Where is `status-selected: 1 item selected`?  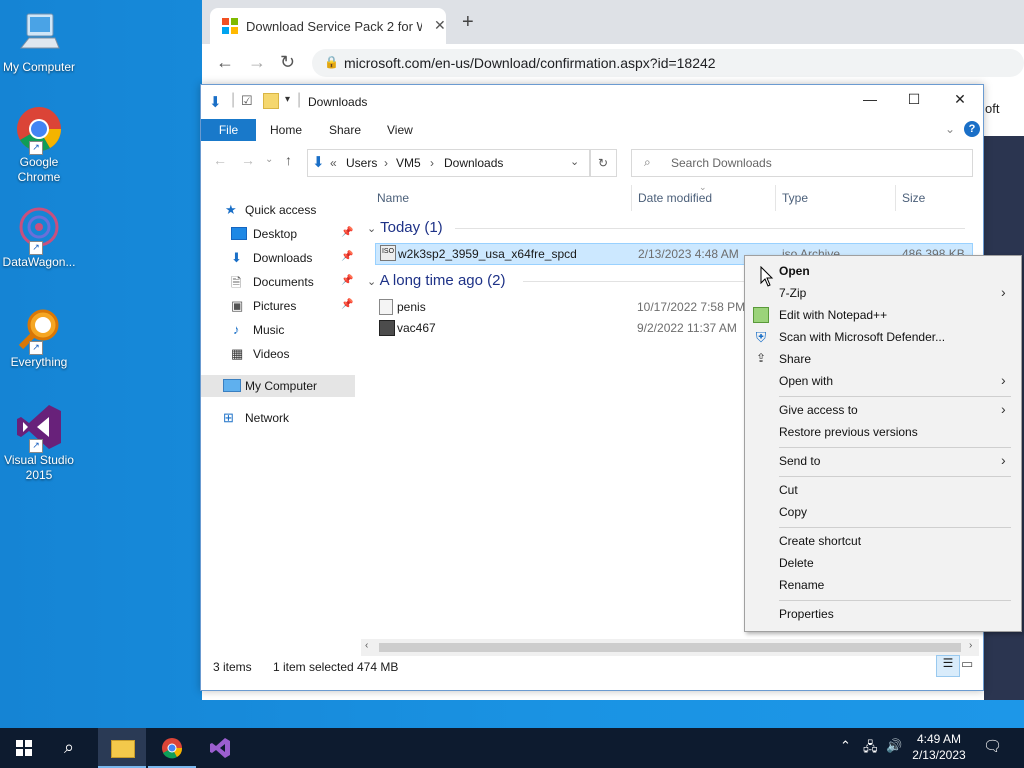
status-selected: 1 item selected is located at coordinates (313, 667).